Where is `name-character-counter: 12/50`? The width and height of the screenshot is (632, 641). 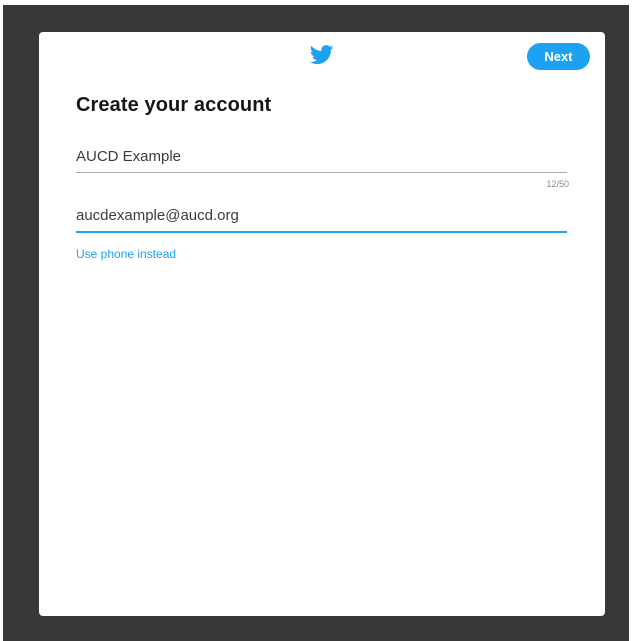 name-character-counter: 12/50 is located at coordinates (557, 184).